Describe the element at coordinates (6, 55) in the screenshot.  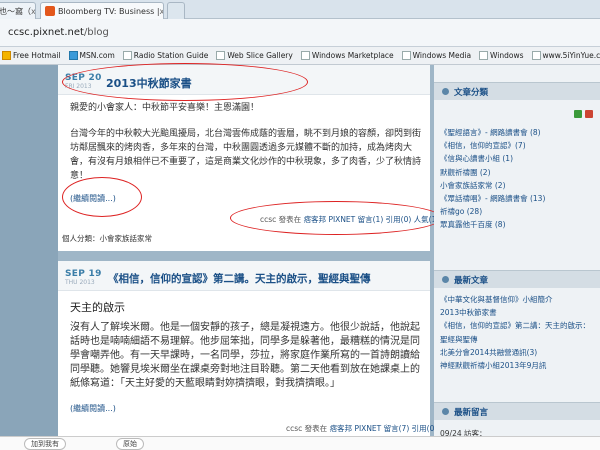
I see `hotmail-icon` at that location.